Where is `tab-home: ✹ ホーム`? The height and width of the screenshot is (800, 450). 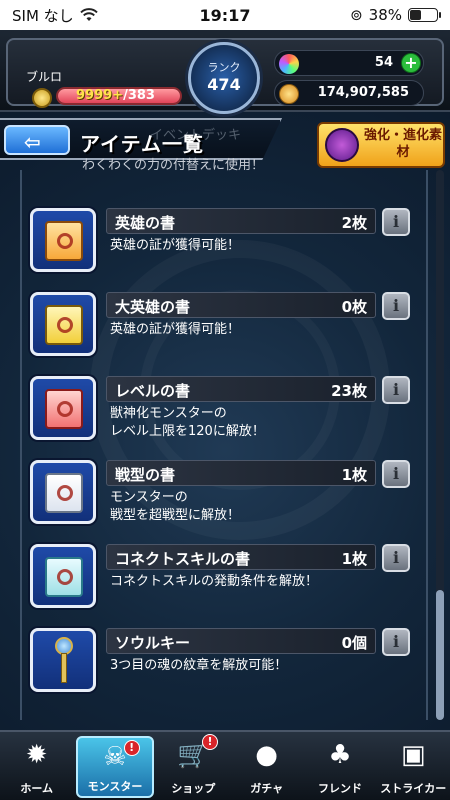 tab-home: ✹ ホーム is located at coordinates (36, 766).